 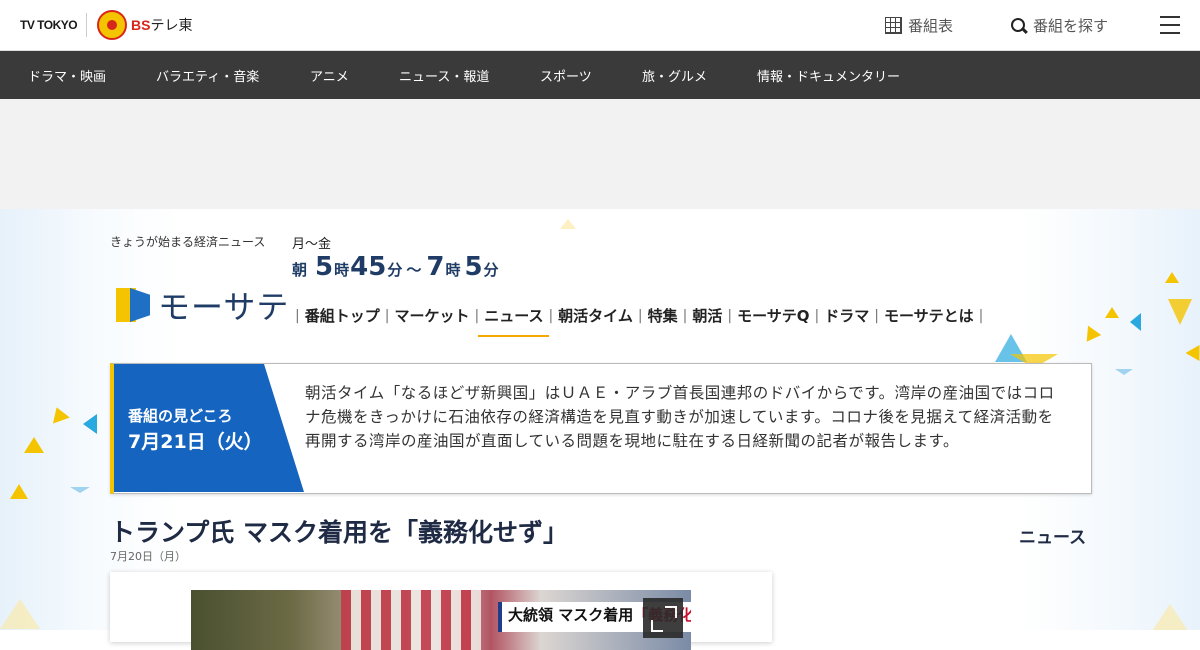 I want to click on video-frame-flag, so click(x=411, y=620).